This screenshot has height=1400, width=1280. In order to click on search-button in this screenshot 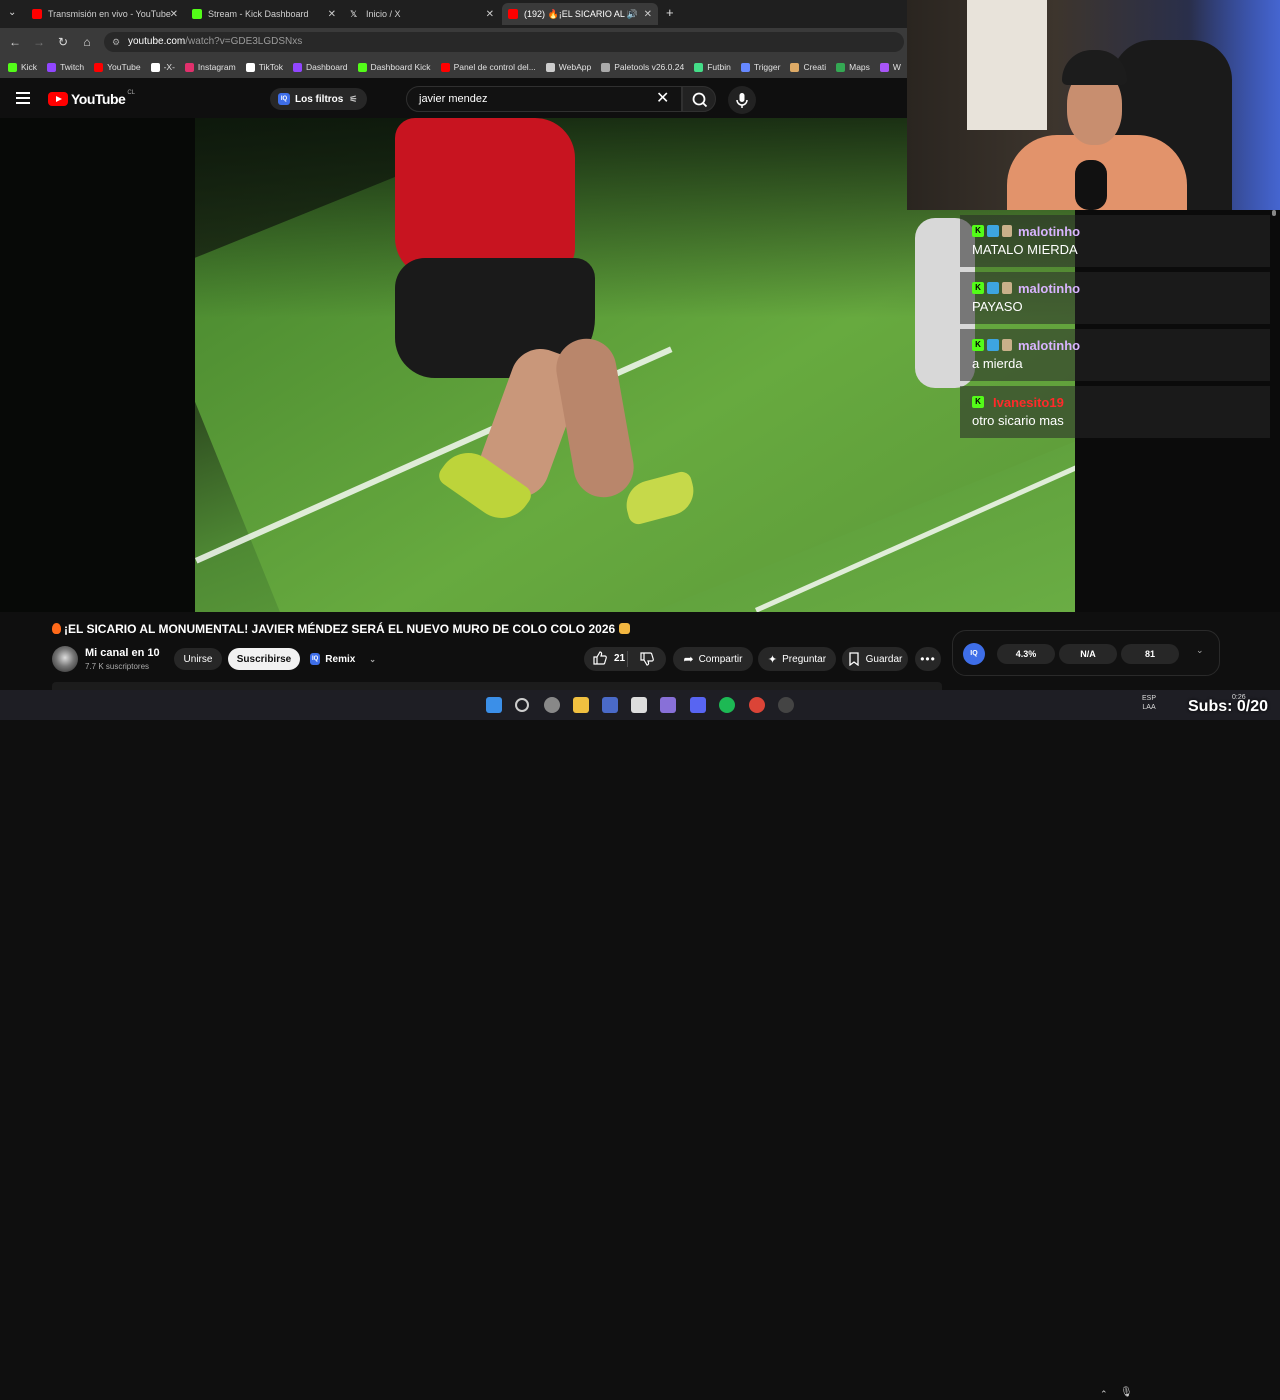, I will do `click(699, 99)`.